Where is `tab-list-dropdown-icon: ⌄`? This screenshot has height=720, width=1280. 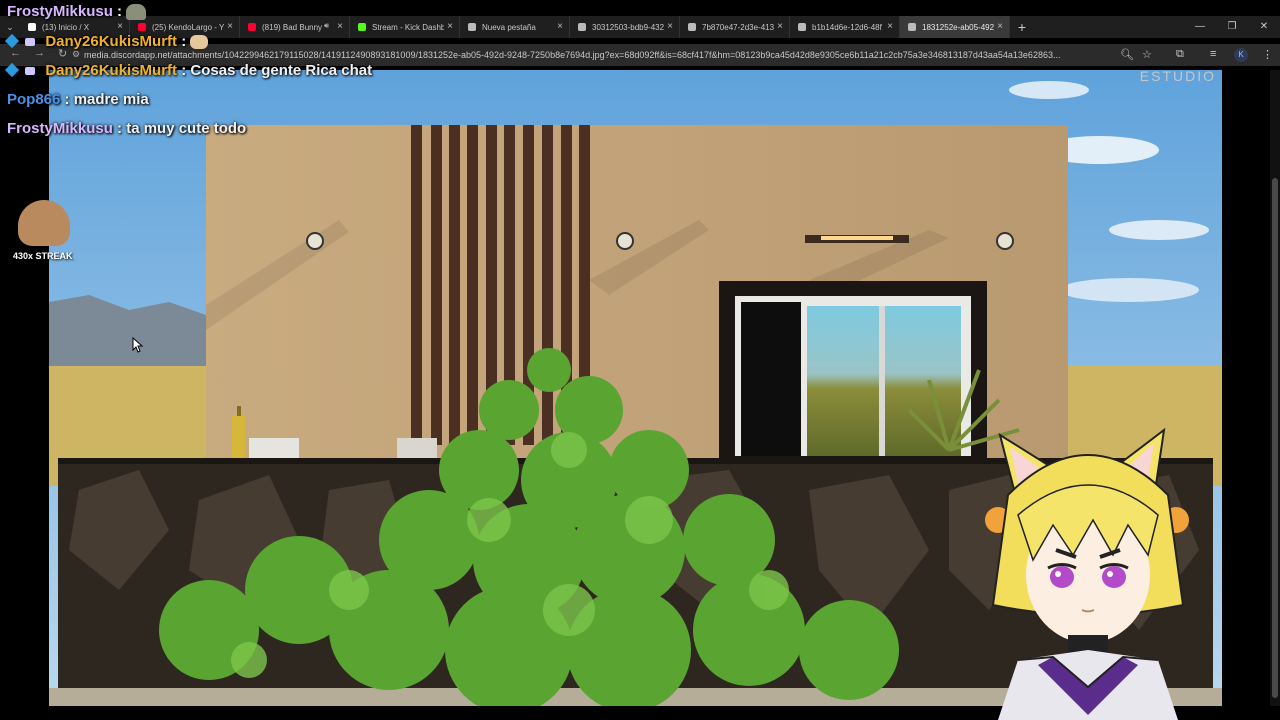 tab-list-dropdown-icon: ⌄ is located at coordinates (10, 27).